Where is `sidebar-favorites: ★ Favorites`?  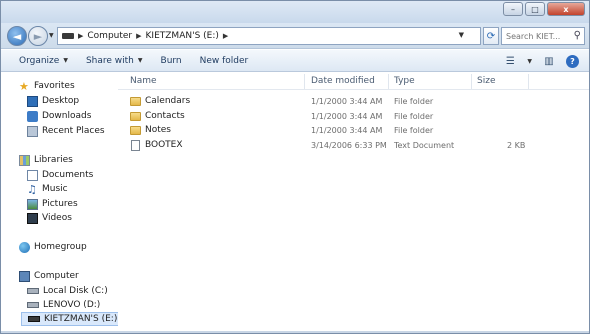
sidebar-favorites: ★ Favorites is located at coordinates (47, 86).